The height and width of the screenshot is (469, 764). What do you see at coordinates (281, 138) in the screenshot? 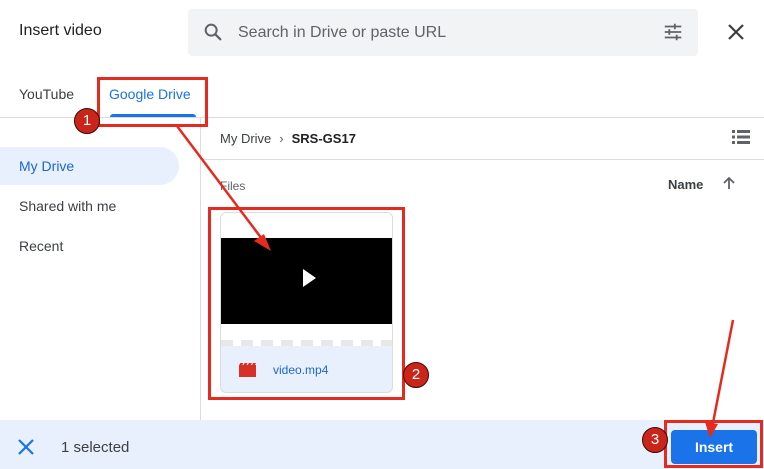
I see `chevron-right-icon: ›` at bounding box center [281, 138].